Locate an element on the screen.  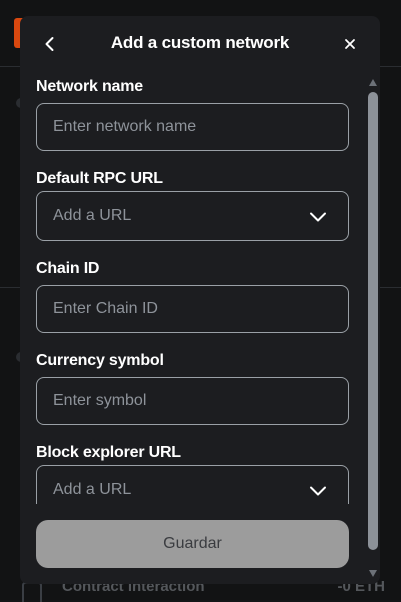
network-name-placeholder: Enter network name is located at coordinates (125, 126).